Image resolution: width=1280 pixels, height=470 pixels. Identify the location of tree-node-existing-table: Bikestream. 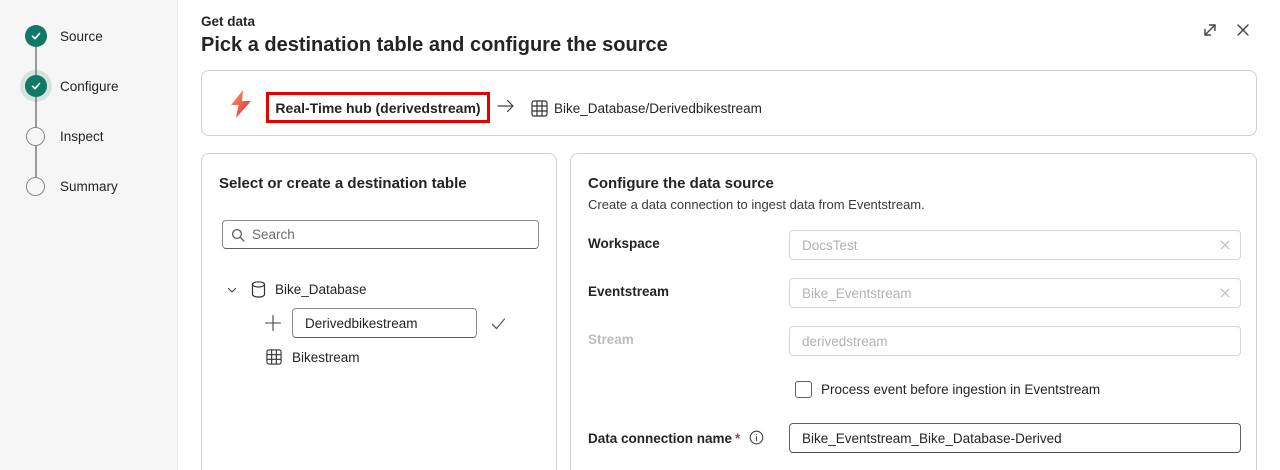
(313, 357).